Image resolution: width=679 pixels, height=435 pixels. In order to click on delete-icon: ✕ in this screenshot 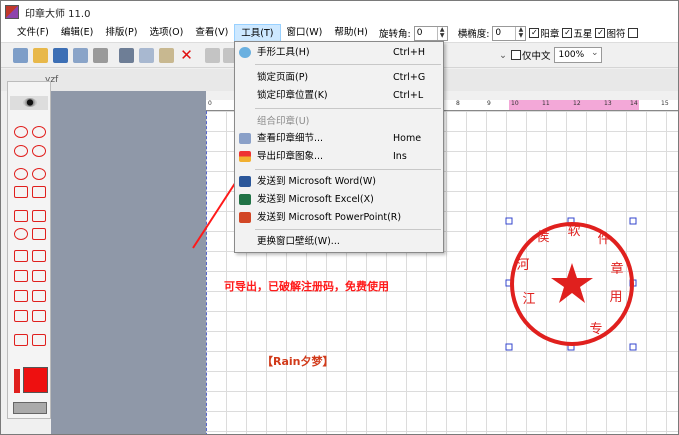, I will do `click(186, 55)`.